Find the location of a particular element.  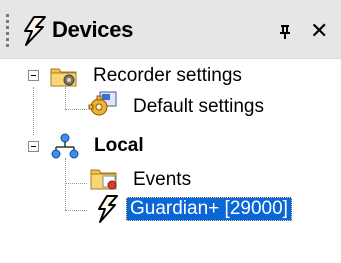

events-folder-icon is located at coordinates (103, 179).